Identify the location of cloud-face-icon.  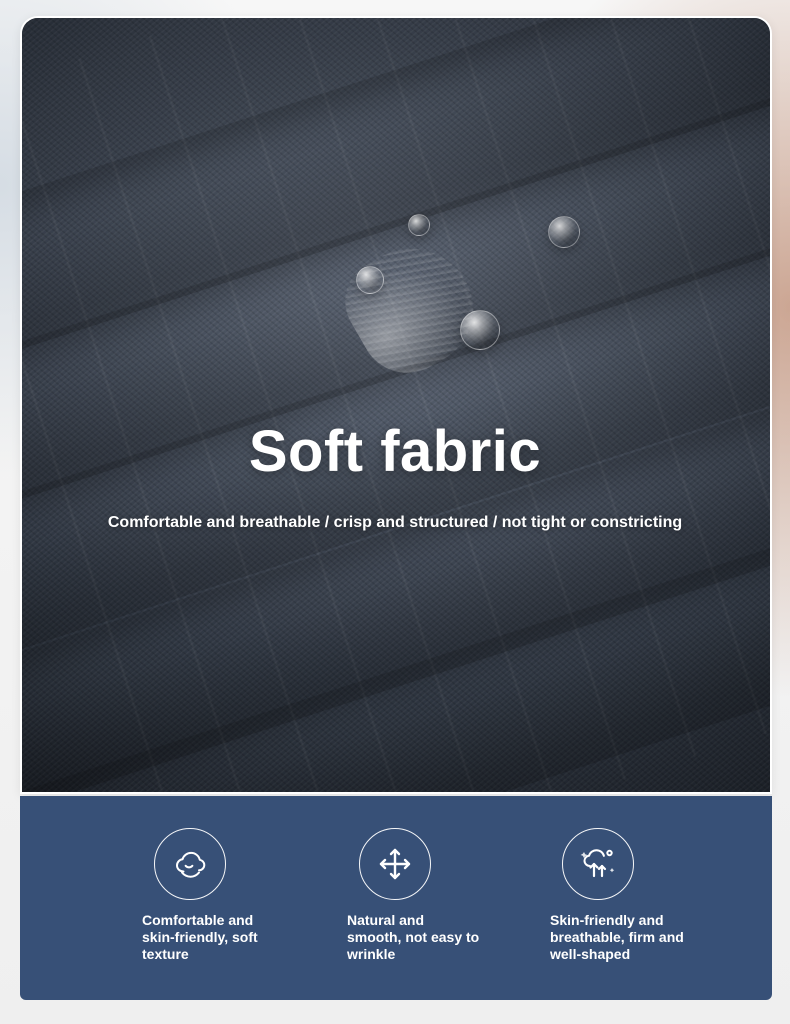
(190, 864).